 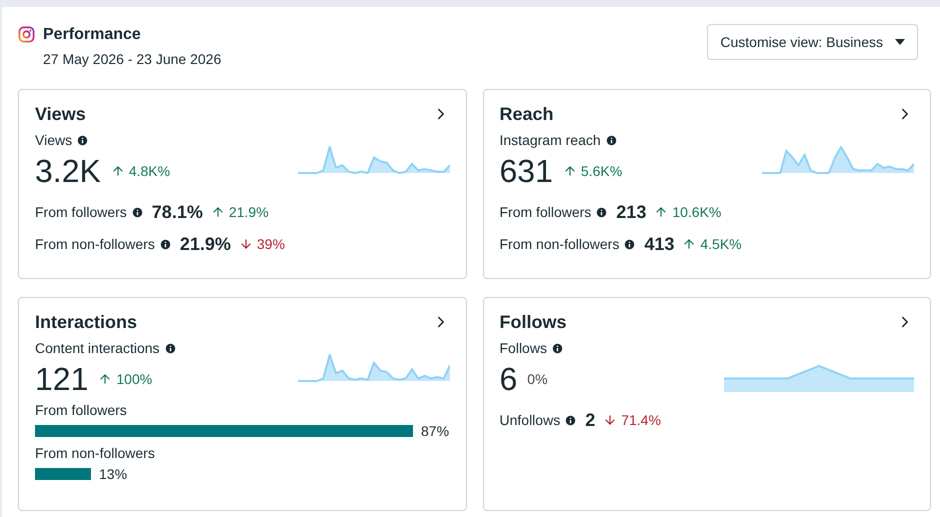 What do you see at coordinates (68, 171) in the screenshot?
I see `metric-value: 3.2K` at bounding box center [68, 171].